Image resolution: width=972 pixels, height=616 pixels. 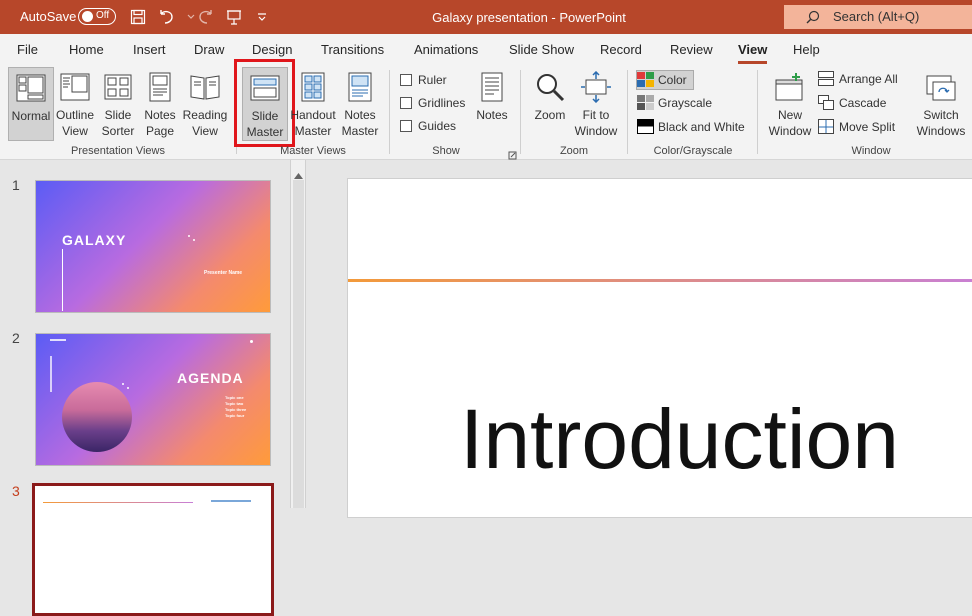 I want to click on tab-file: File, so click(x=27, y=49).